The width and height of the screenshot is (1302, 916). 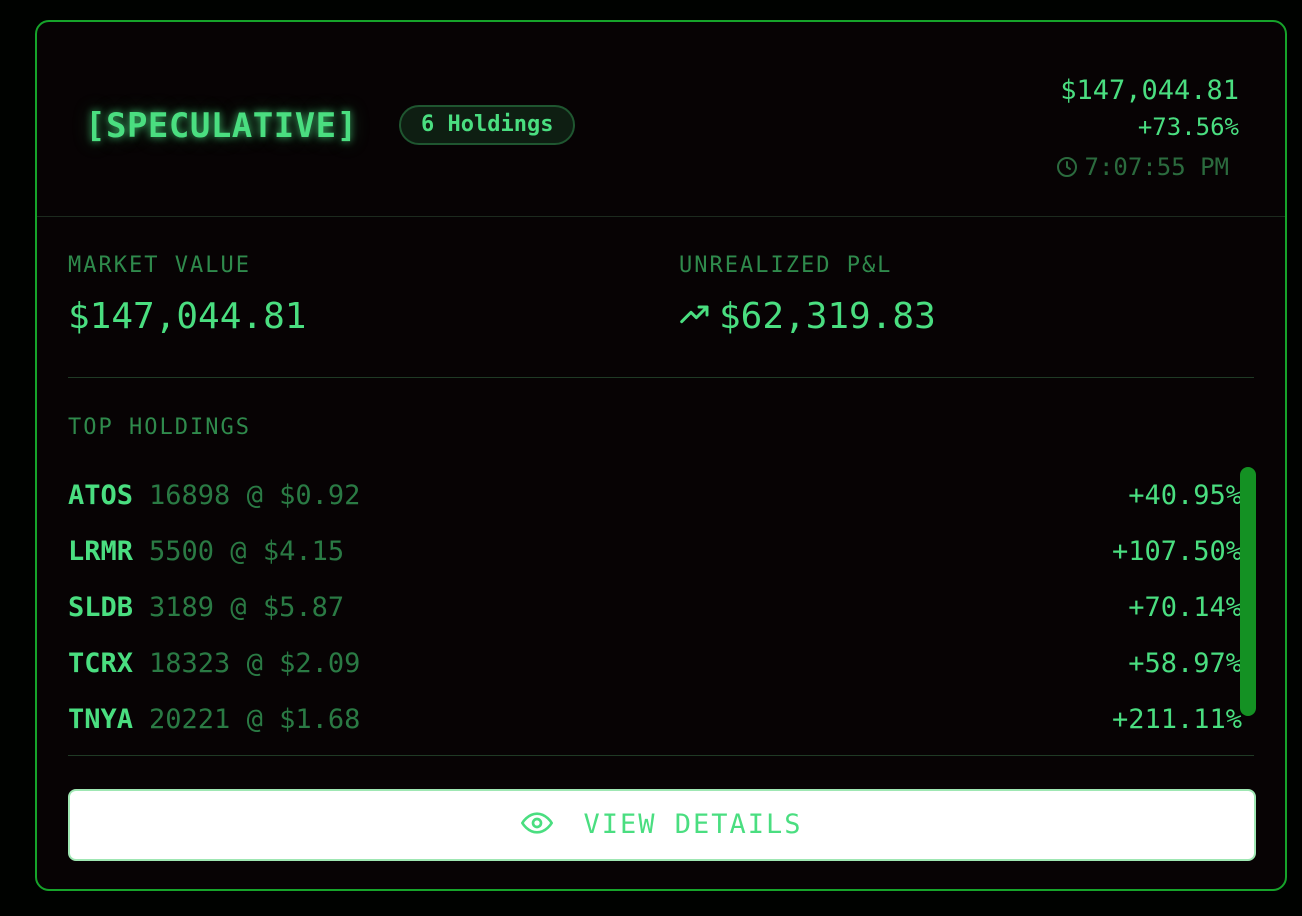 What do you see at coordinates (1067, 167) in the screenshot?
I see `clock-icon` at bounding box center [1067, 167].